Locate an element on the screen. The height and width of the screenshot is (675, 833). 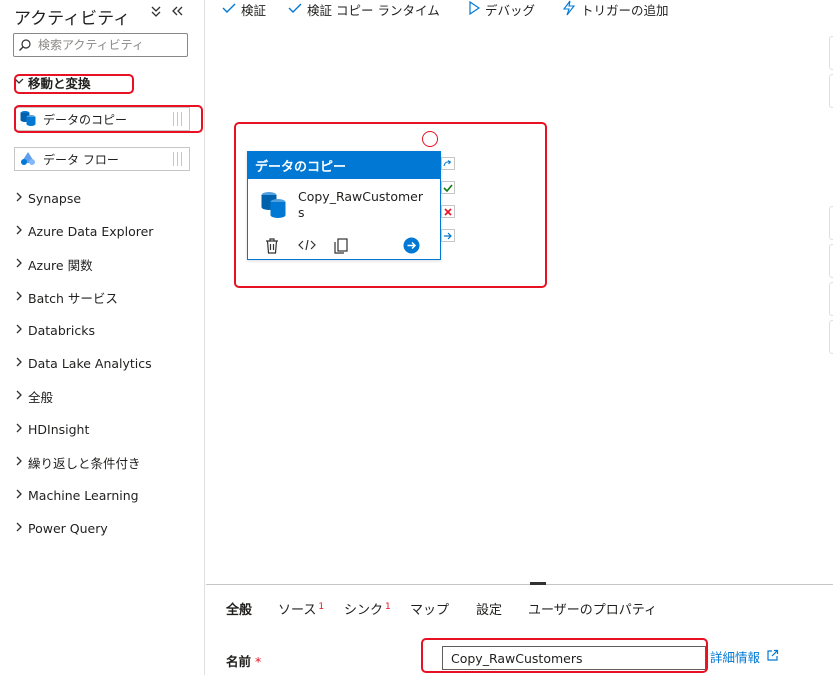
add-trigger-button: トリガーの追加 is located at coordinates (615, 9).